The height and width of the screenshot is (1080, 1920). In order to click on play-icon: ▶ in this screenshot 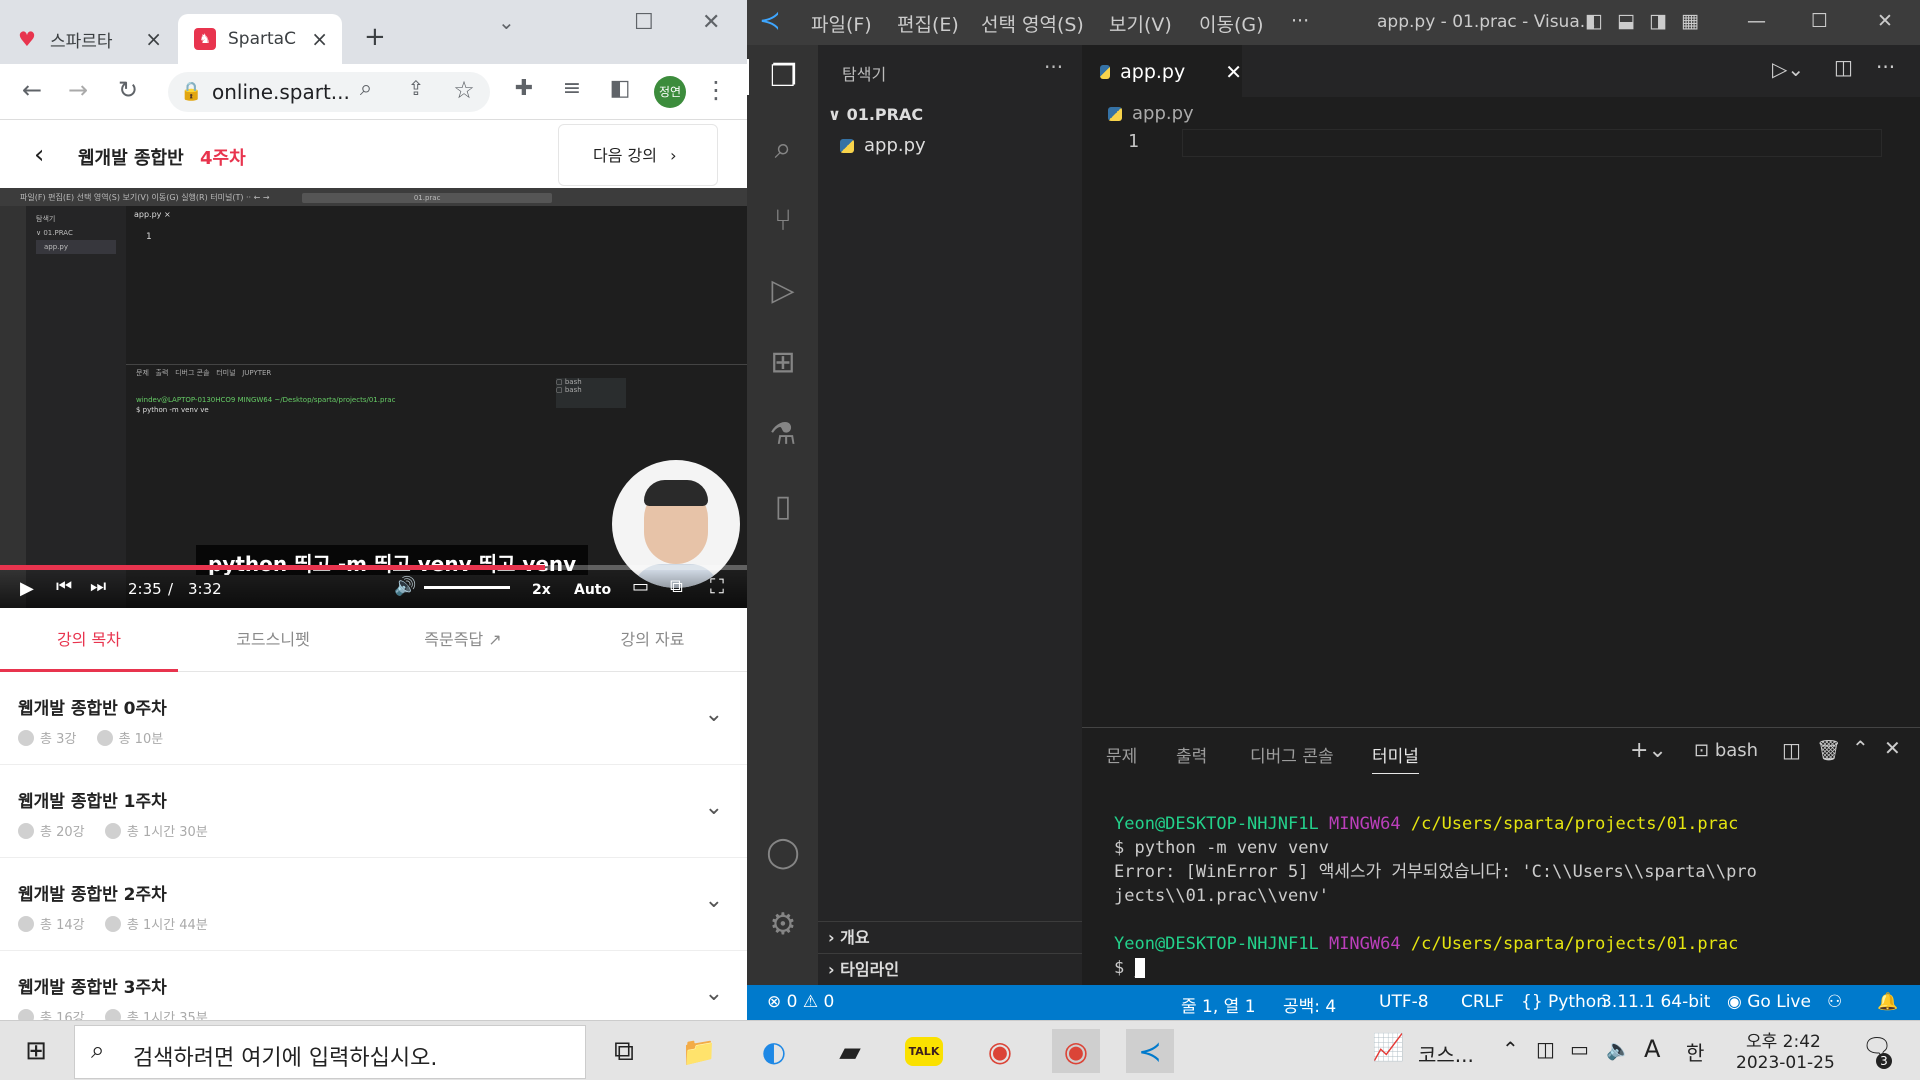, I will do `click(27, 588)`.